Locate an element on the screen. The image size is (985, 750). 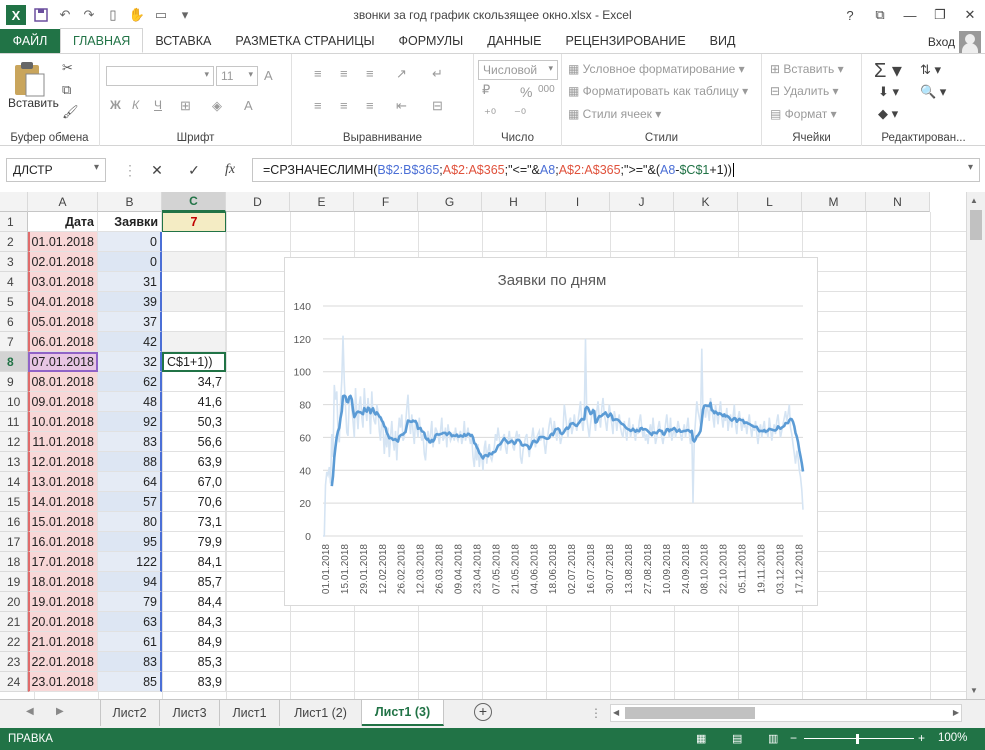
sort-filter-icon: ⇅ ▾ is located at coordinates (930, 70).